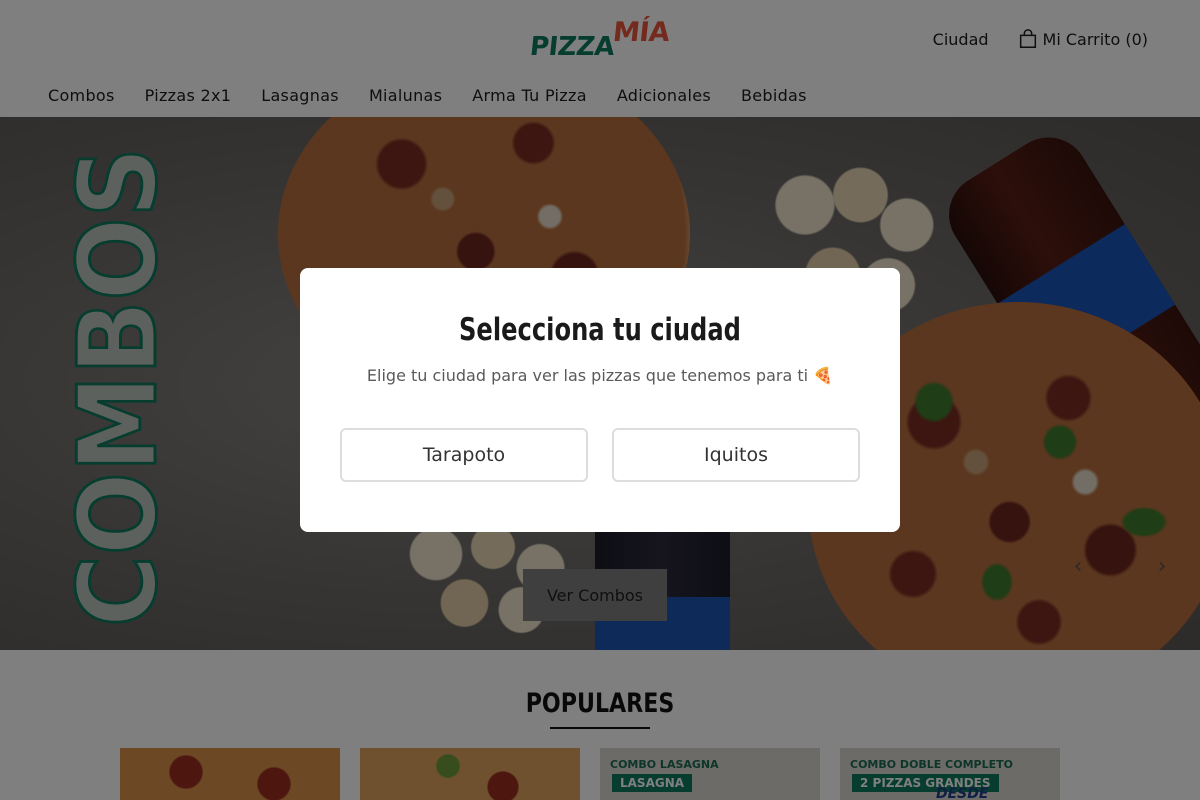 The image size is (1200, 800). I want to click on city-button-tarapoto: Tarapoto, so click(464, 455).